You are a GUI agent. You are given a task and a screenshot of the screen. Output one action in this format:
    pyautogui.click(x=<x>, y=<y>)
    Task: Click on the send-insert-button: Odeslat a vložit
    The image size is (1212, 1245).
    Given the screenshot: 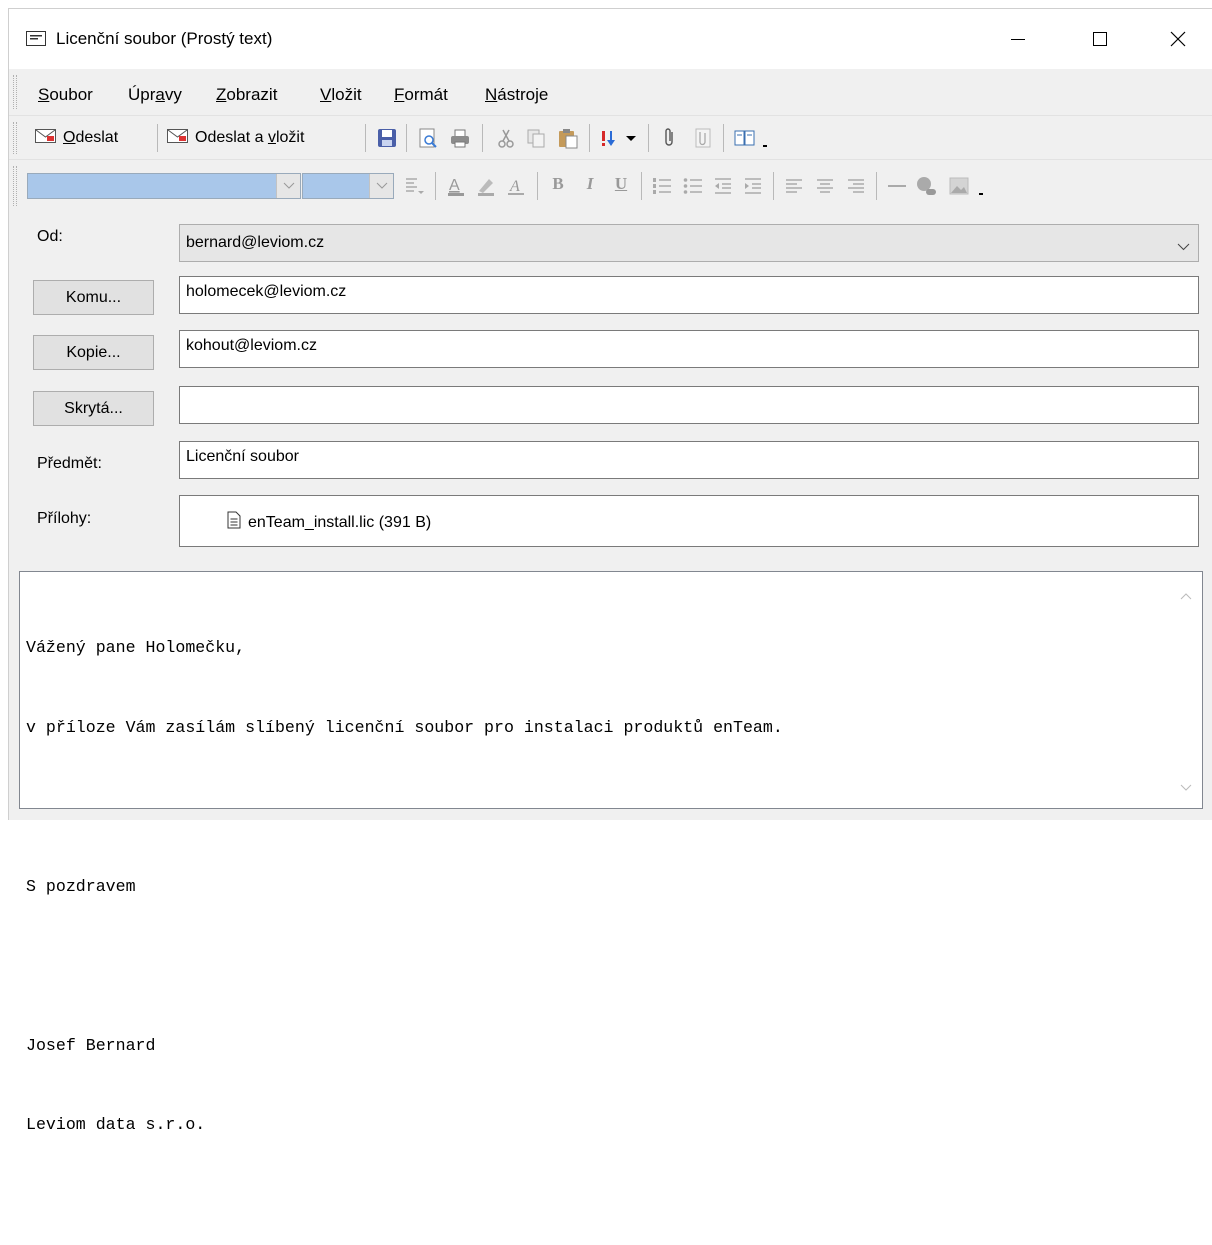 What is the action you would take?
    pyautogui.click(x=235, y=138)
    